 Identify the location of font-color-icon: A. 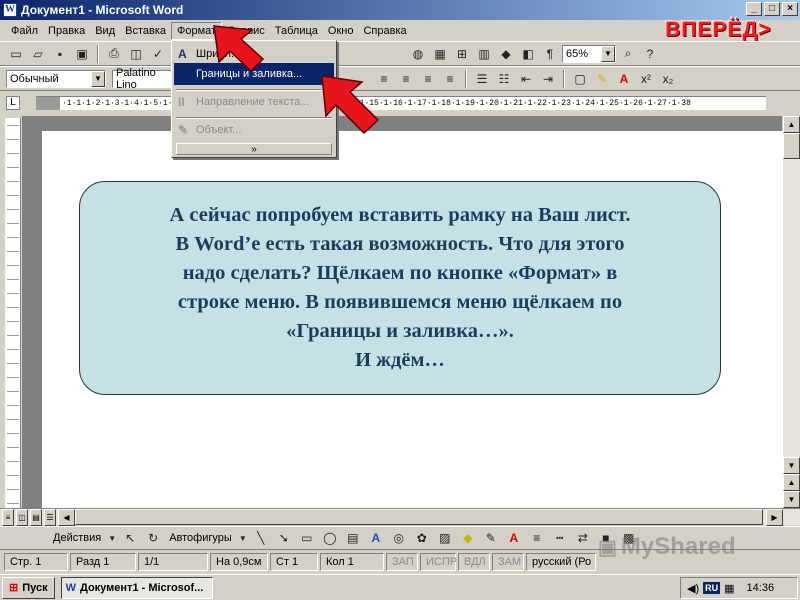
(514, 538).